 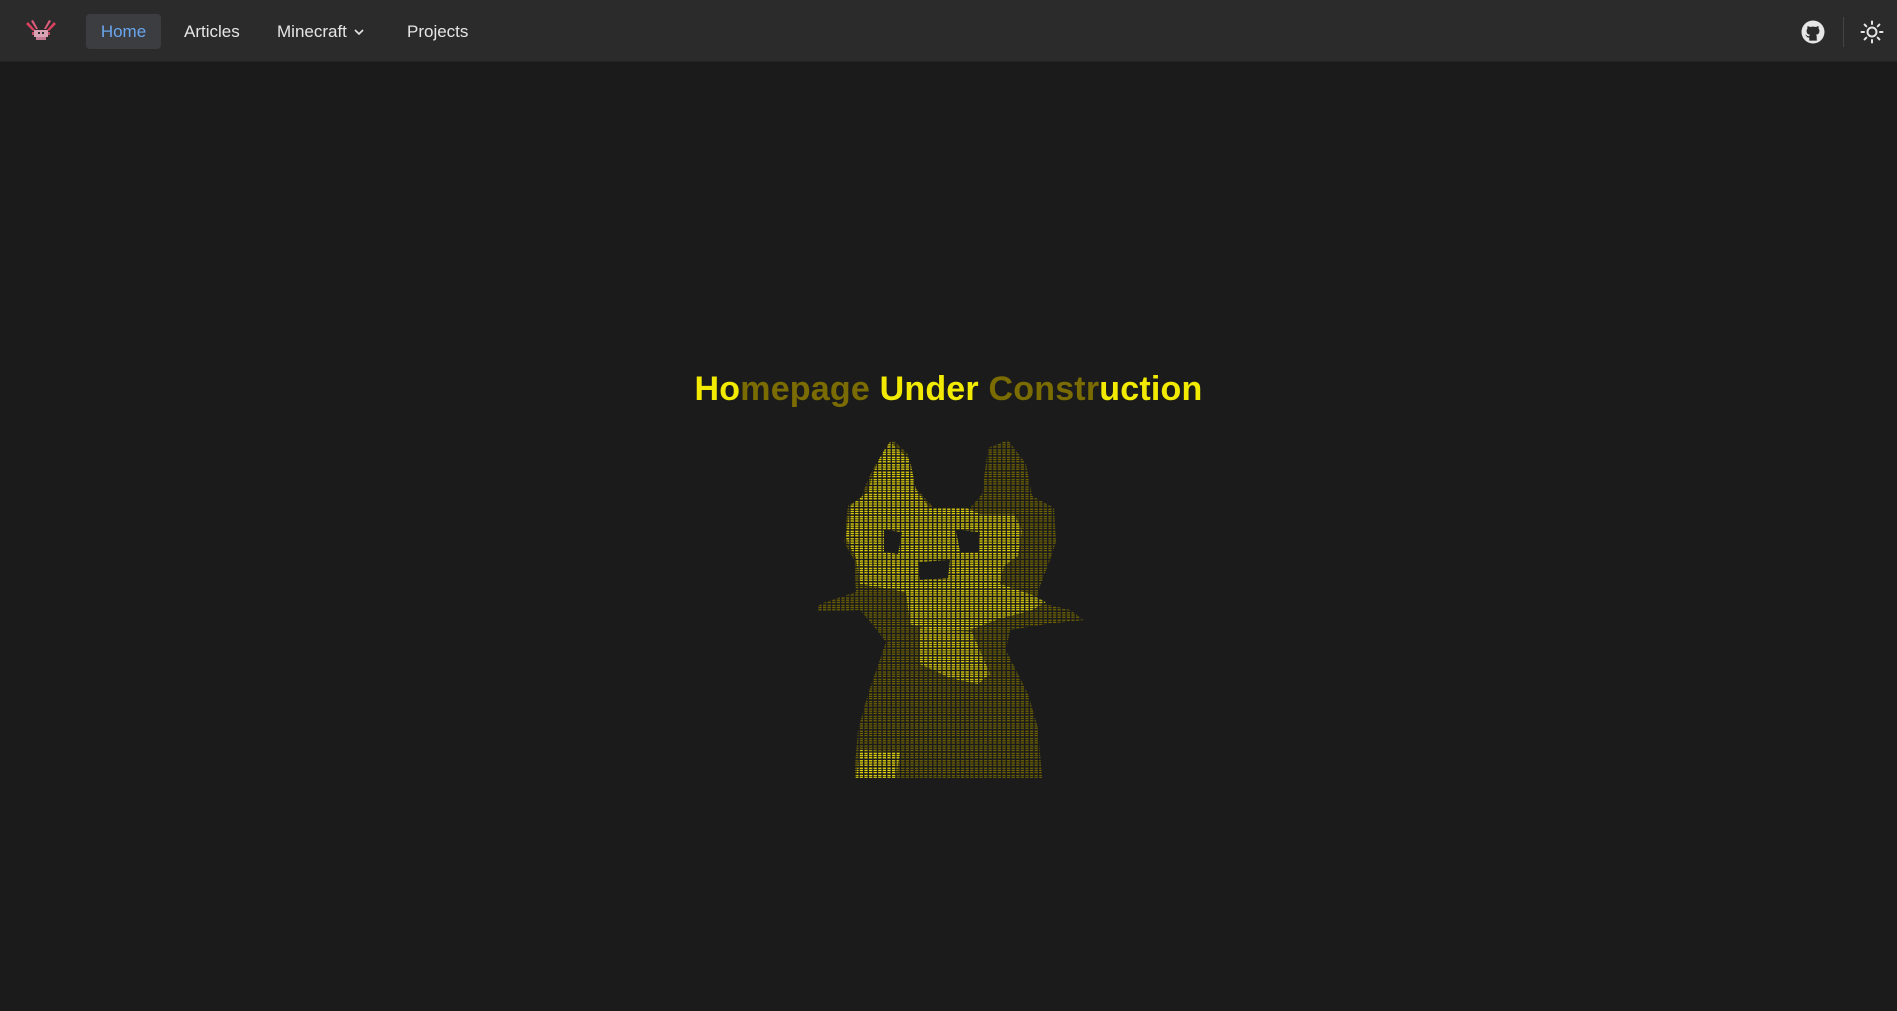 What do you see at coordinates (1843, 32) in the screenshot?
I see `navbar-divider` at bounding box center [1843, 32].